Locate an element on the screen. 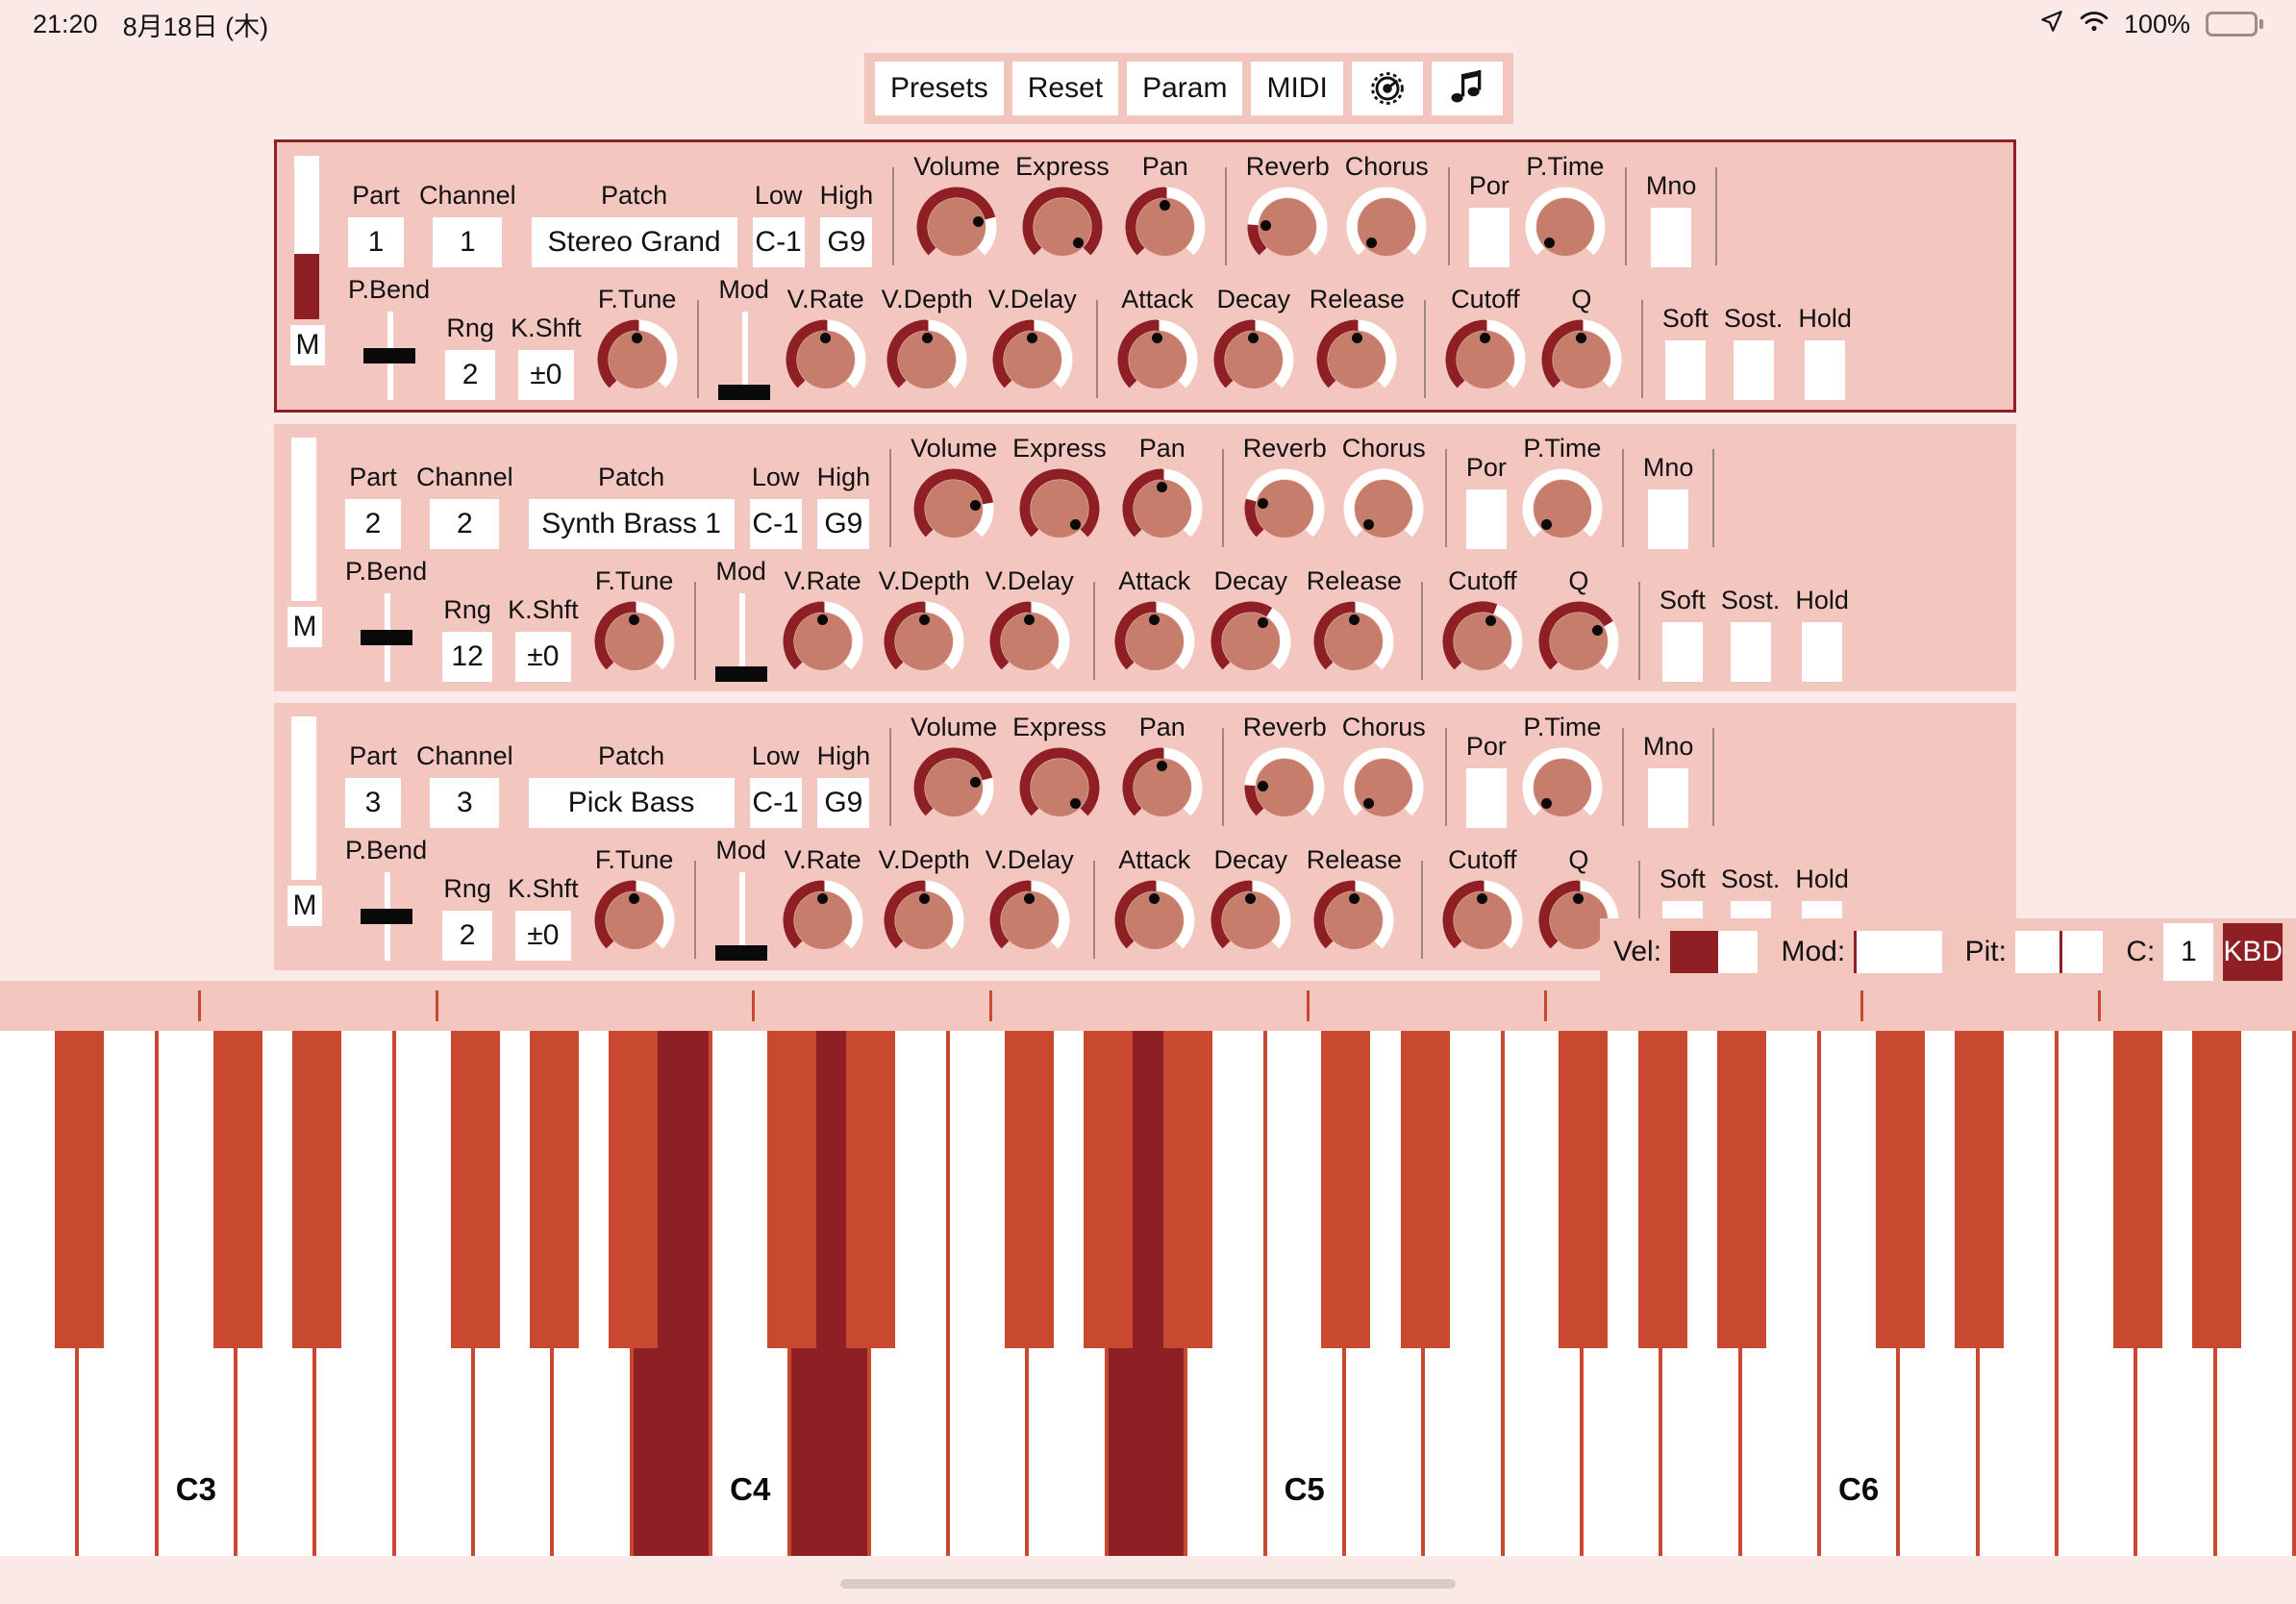  midi-button: MIDI is located at coordinates (1297, 88).